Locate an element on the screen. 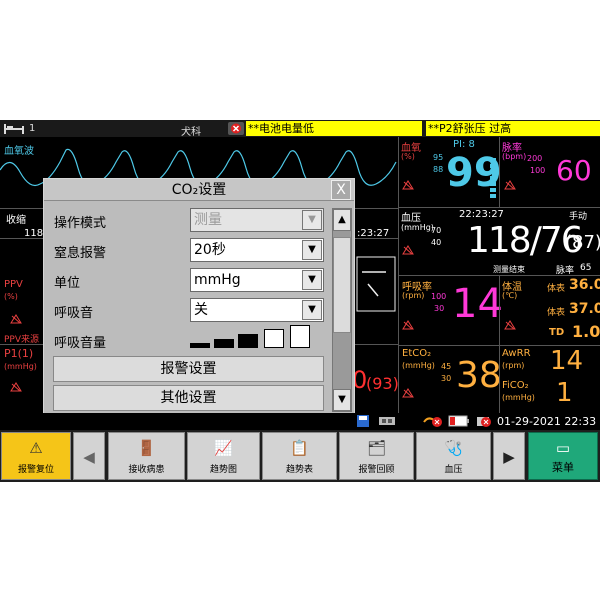 The height and width of the screenshot is (600, 600). dropdown-arrow-icon: ▼ is located at coordinates (312, 310).